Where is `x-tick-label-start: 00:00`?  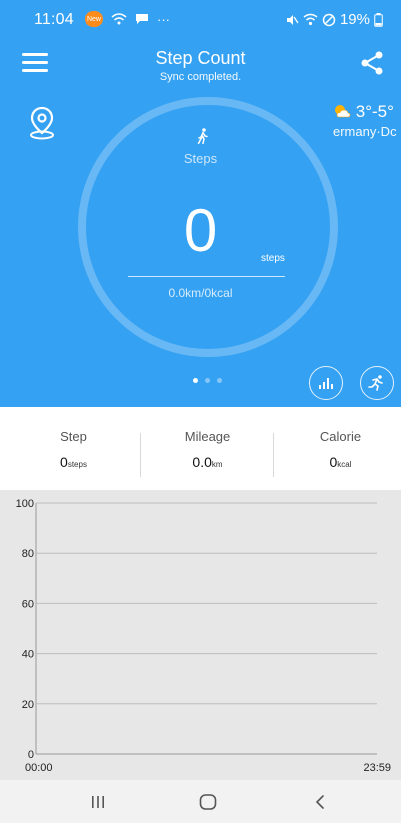
x-tick-label-start: 00:00 is located at coordinates (39, 768).